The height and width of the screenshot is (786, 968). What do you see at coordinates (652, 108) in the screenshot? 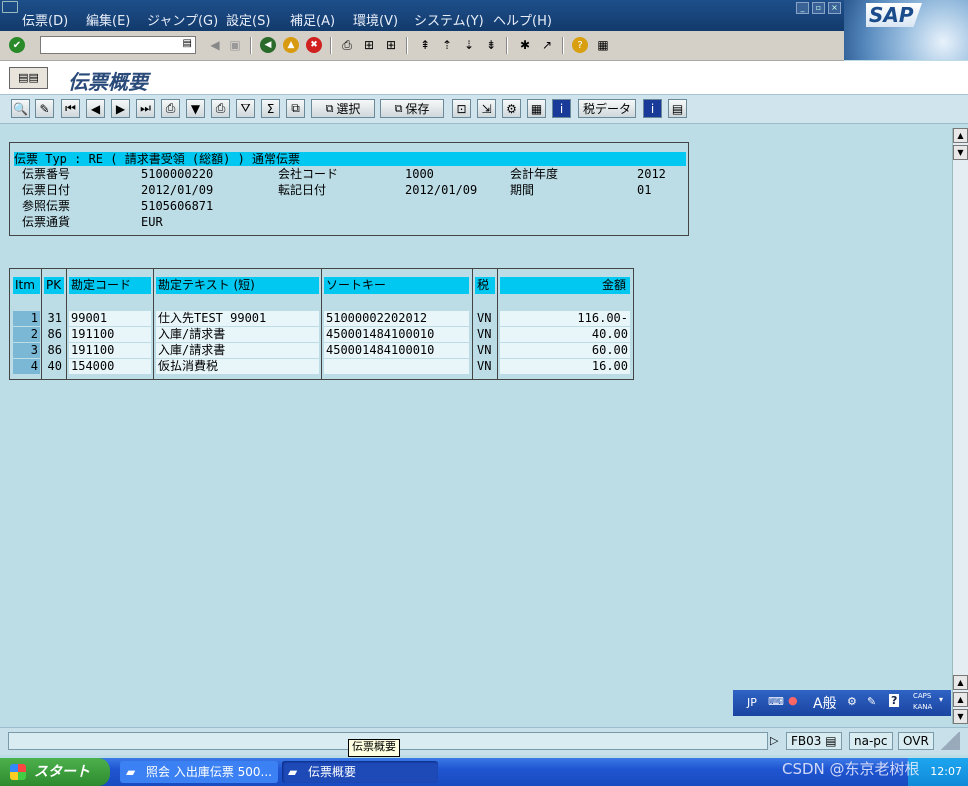
I see `document-info-icon: i` at bounding box center [652, 108].